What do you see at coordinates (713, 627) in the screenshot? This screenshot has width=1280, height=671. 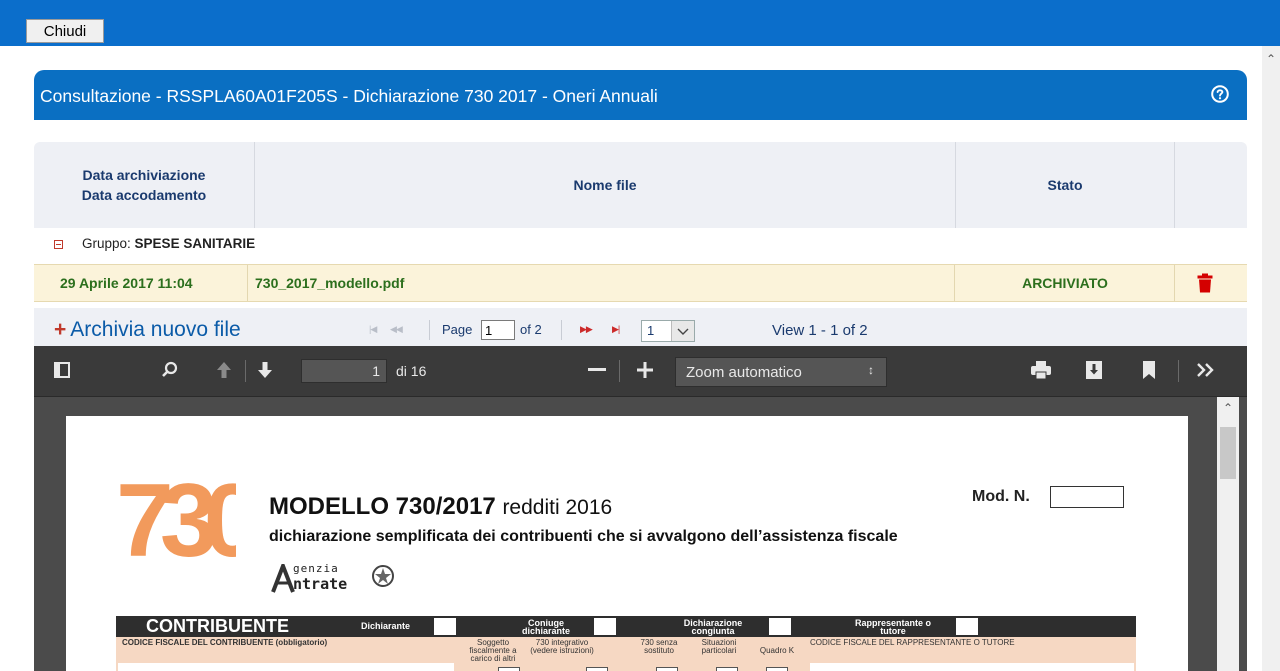 I see `role-congiunta: Dichiarazione congiunta` at bounding box center [713, 627].